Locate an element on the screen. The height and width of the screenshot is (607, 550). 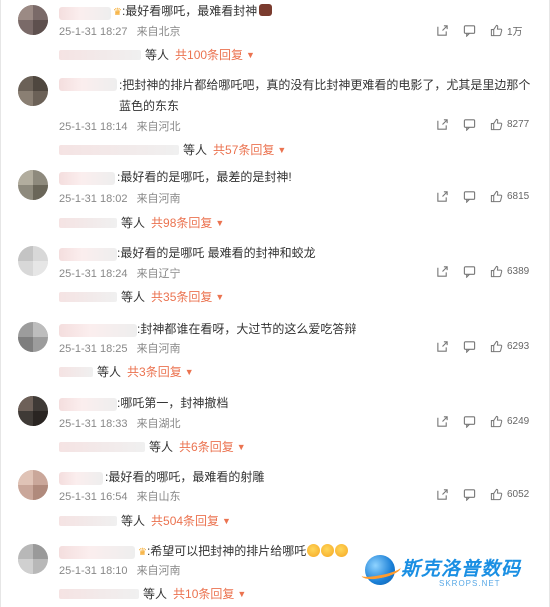
reply-count-link: 共35条回复 is located at coordinates (181, 296).